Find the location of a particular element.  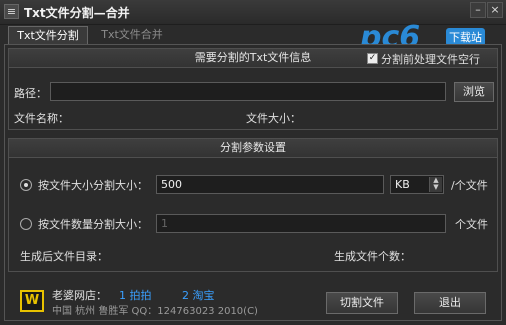

shop-logo-icon: W is located at coordinates (32, 301).